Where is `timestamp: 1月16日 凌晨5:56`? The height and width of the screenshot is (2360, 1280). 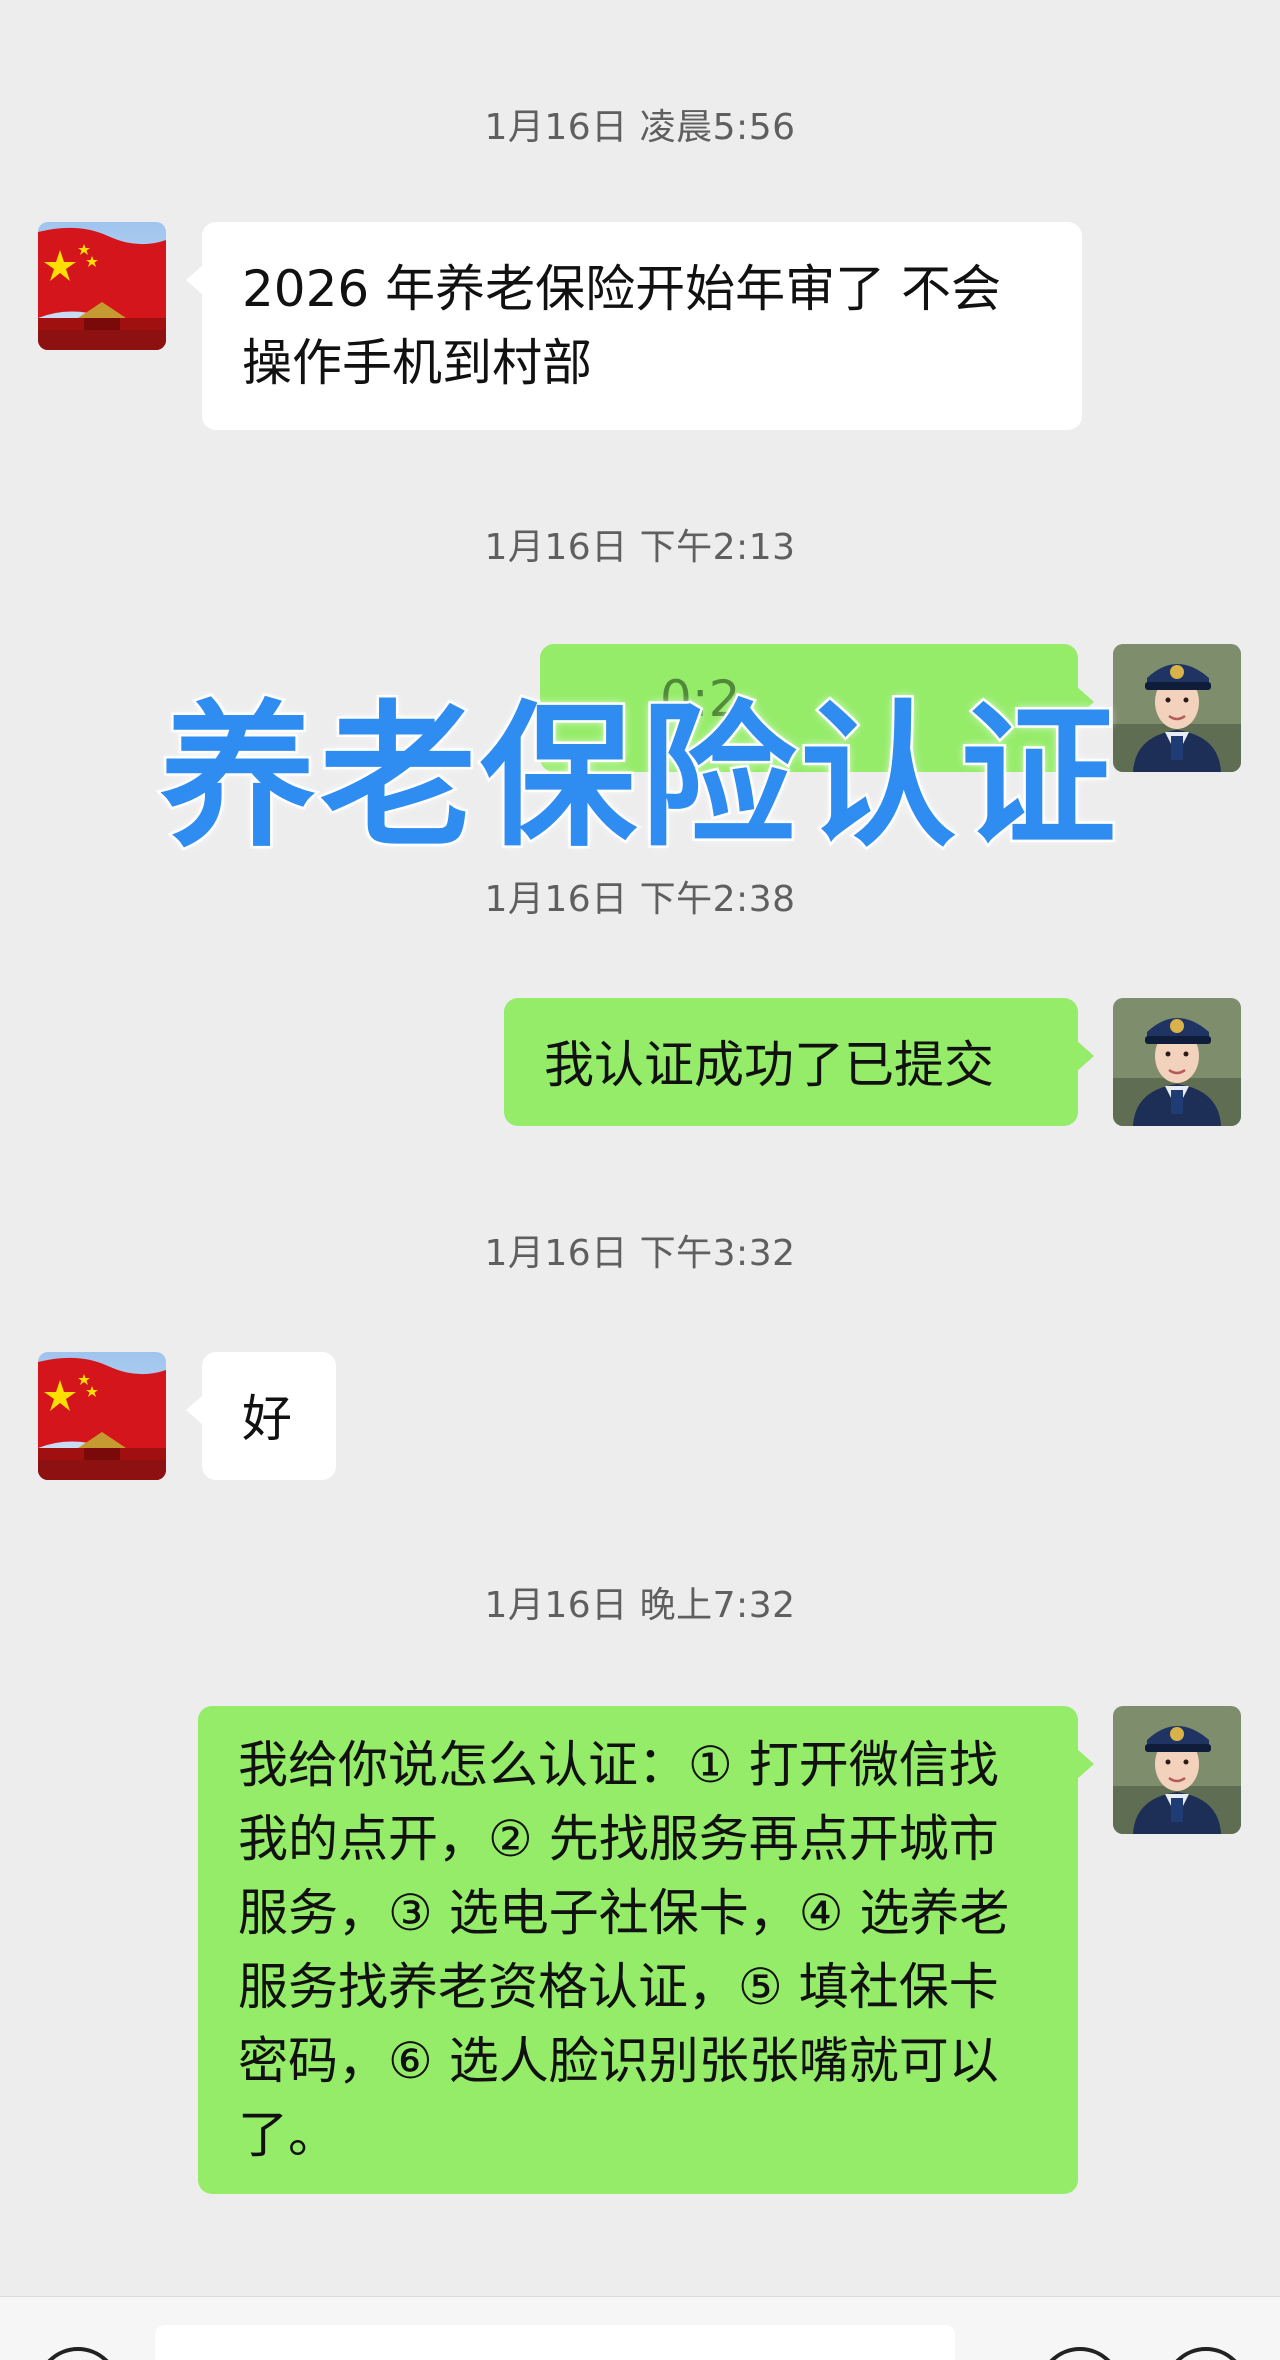 timestamp: 1月16日 凌晨5:56 is located at coordinates (640, 127).